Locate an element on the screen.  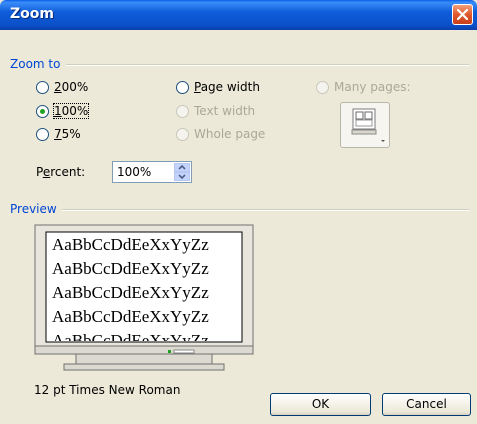
cancel-button: Cancel is located at coordinates (426, 404).